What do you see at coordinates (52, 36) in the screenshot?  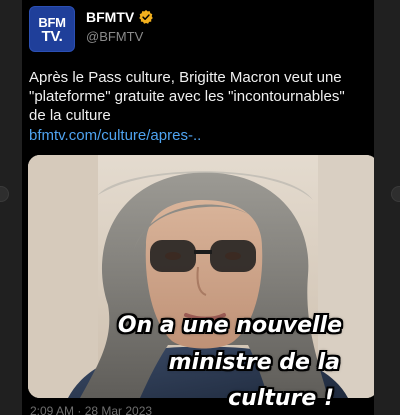 I see `logo-line-2: TV.` at bounding box center [52, 36].